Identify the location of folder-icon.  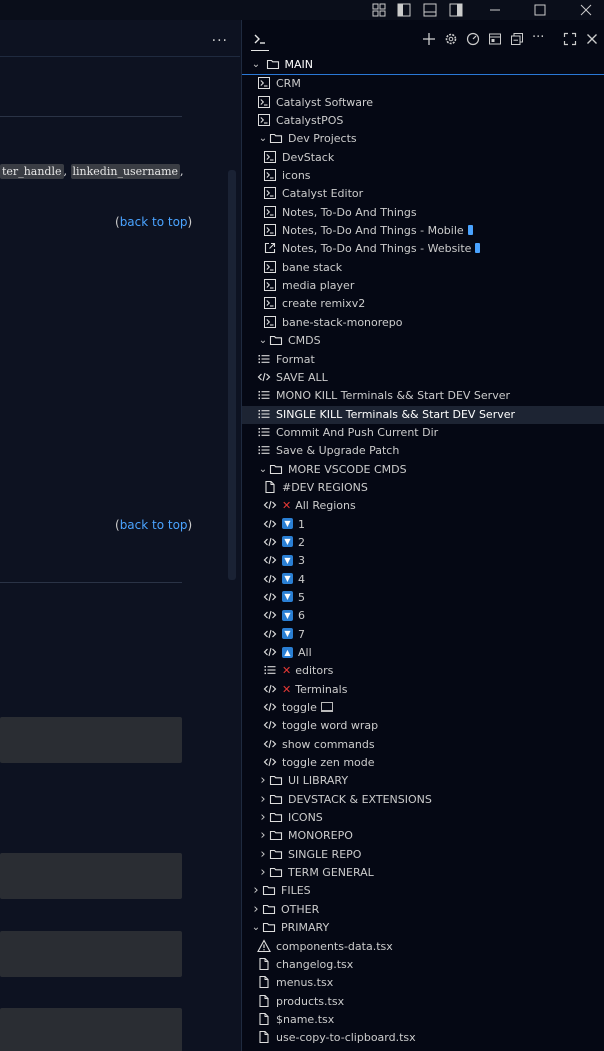
(276, 799).